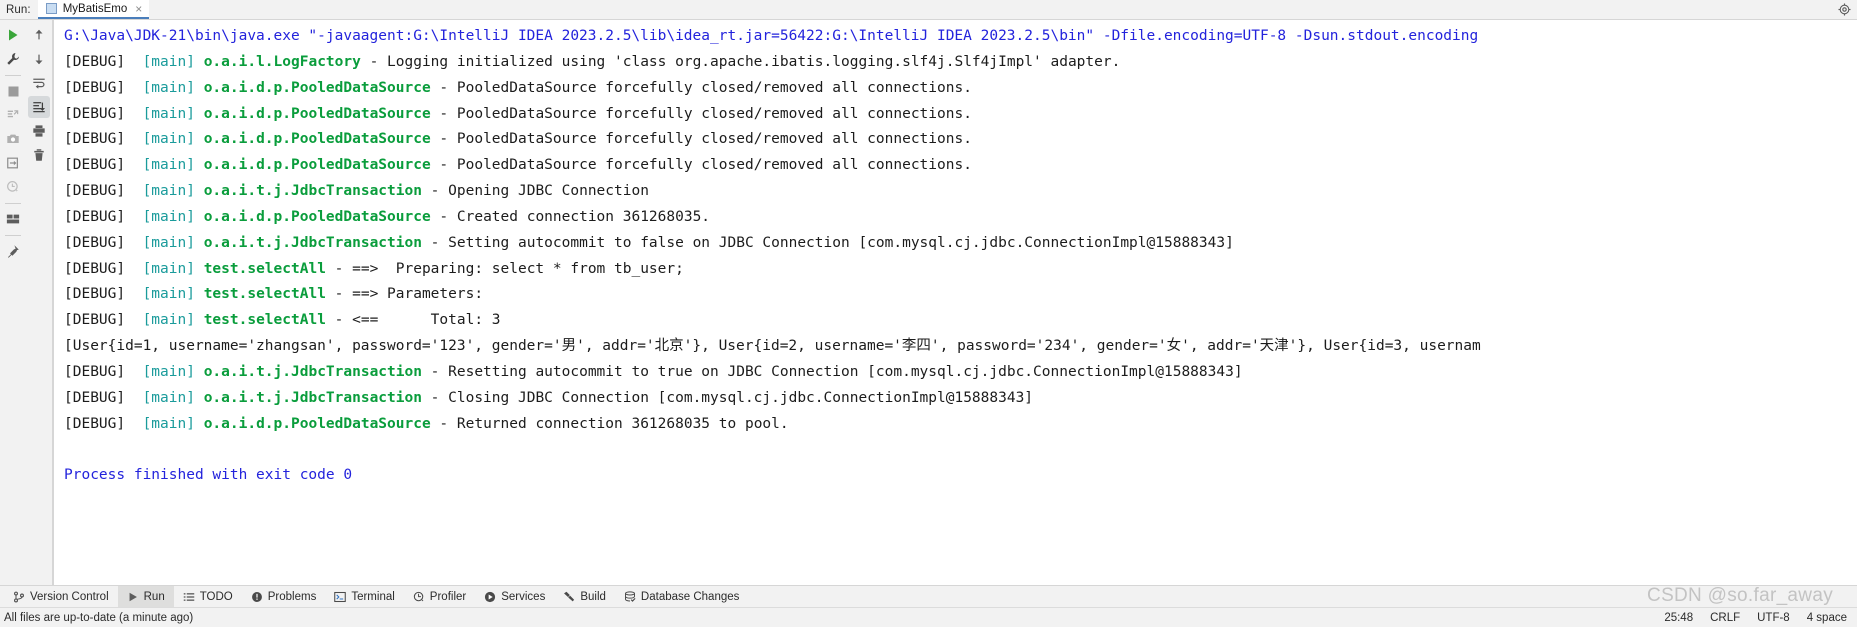 The image size is (1857, 627). Describe the element at coordinates (39, 131) in the screenshot. I see `print-icon` at that location.